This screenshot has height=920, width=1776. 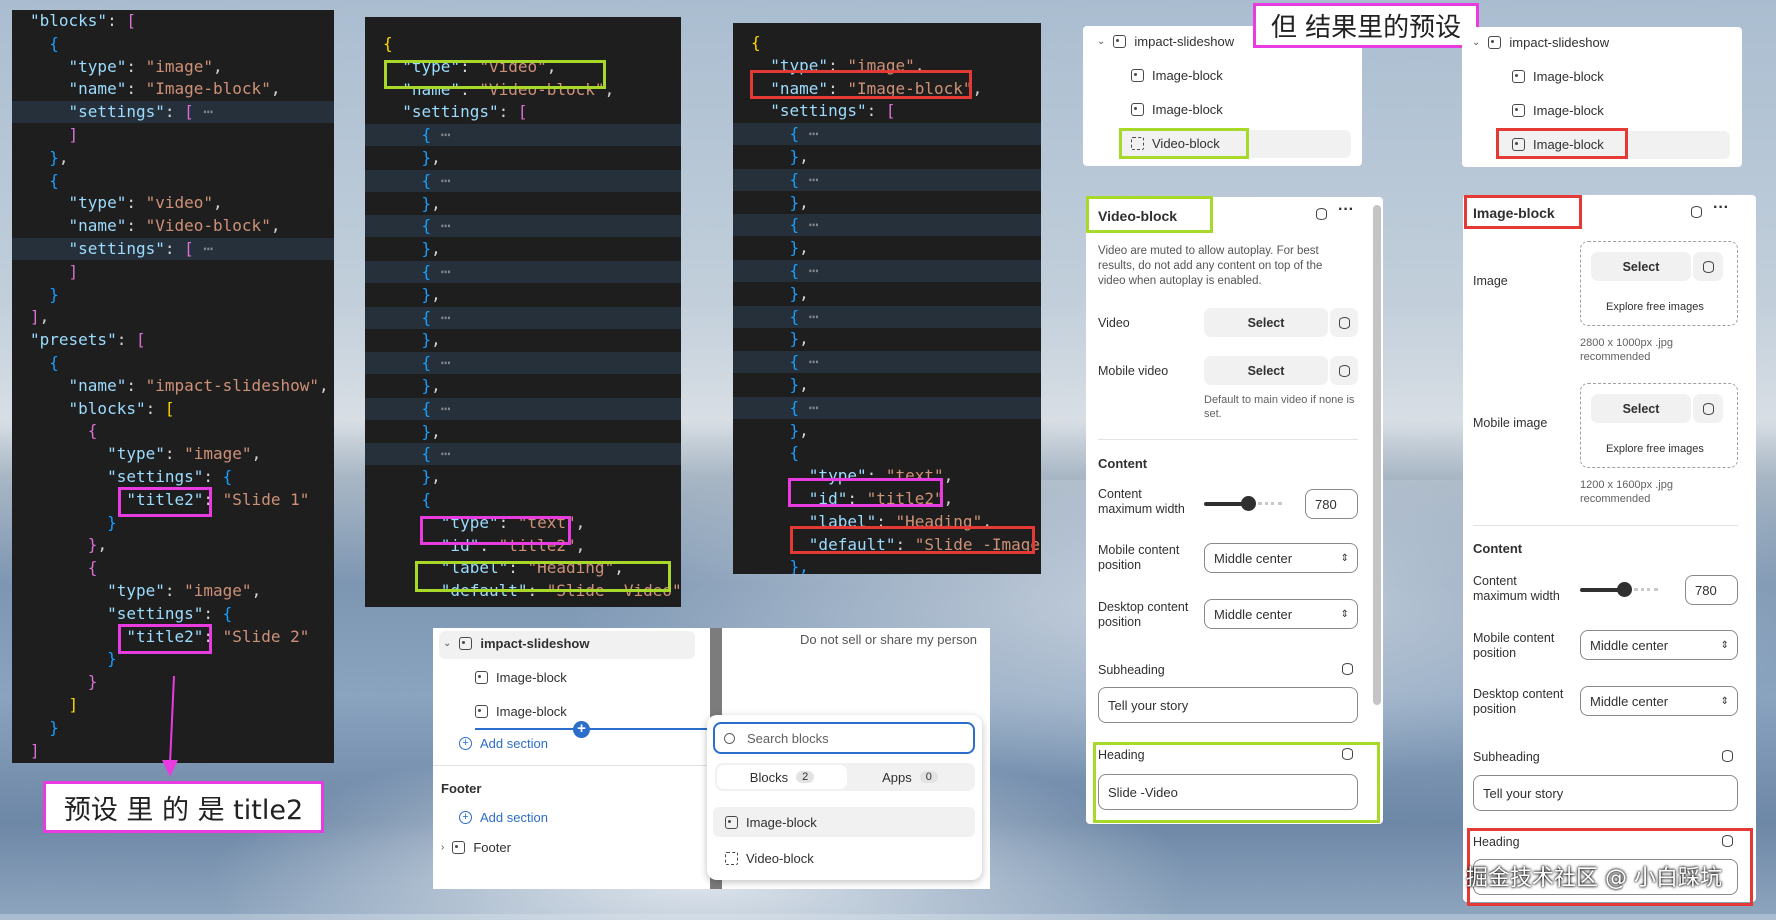 I want to click on code-line: "name": "Image-block",, so click(x=174, y=89).